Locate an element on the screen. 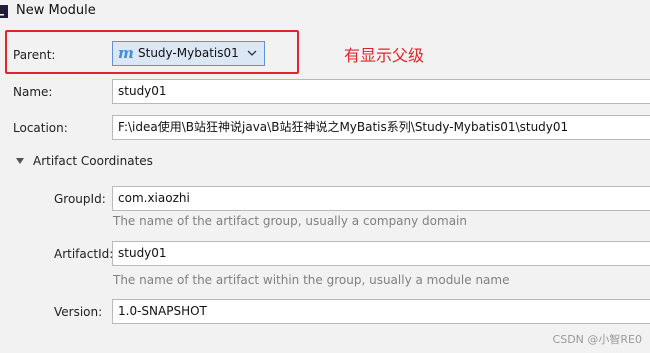 Image resolution: width=650 pixels, height=353 pixels. watermark: CSDN @小智RE0 is located at coordinates (597, 339).